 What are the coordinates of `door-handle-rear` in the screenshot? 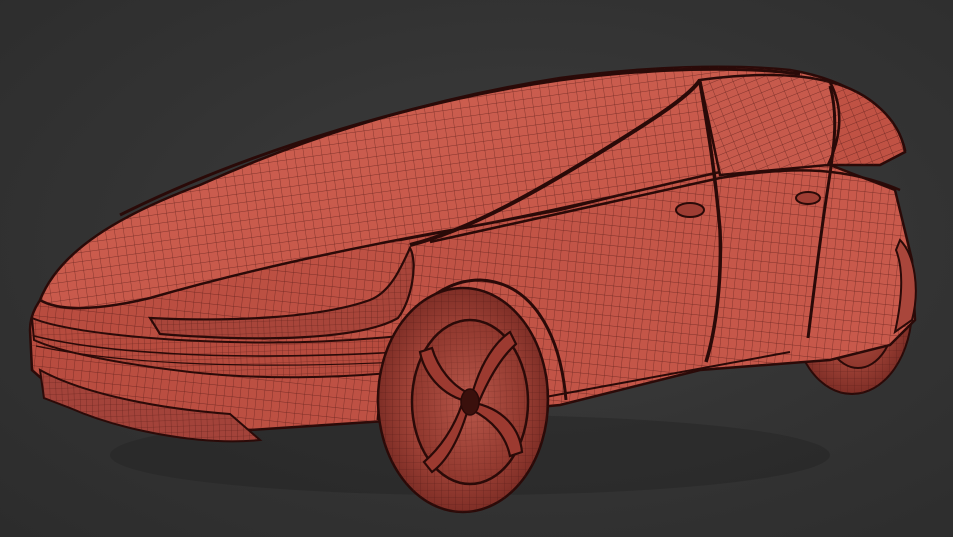 It's located at (808, 198).